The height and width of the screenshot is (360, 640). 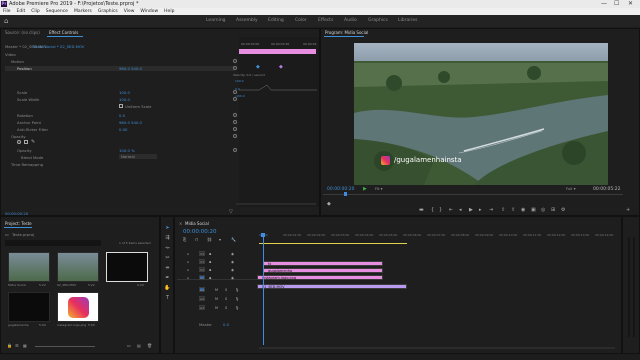 I want to click on anti-flicker-value: 0.00, so click(x=123, y=129).